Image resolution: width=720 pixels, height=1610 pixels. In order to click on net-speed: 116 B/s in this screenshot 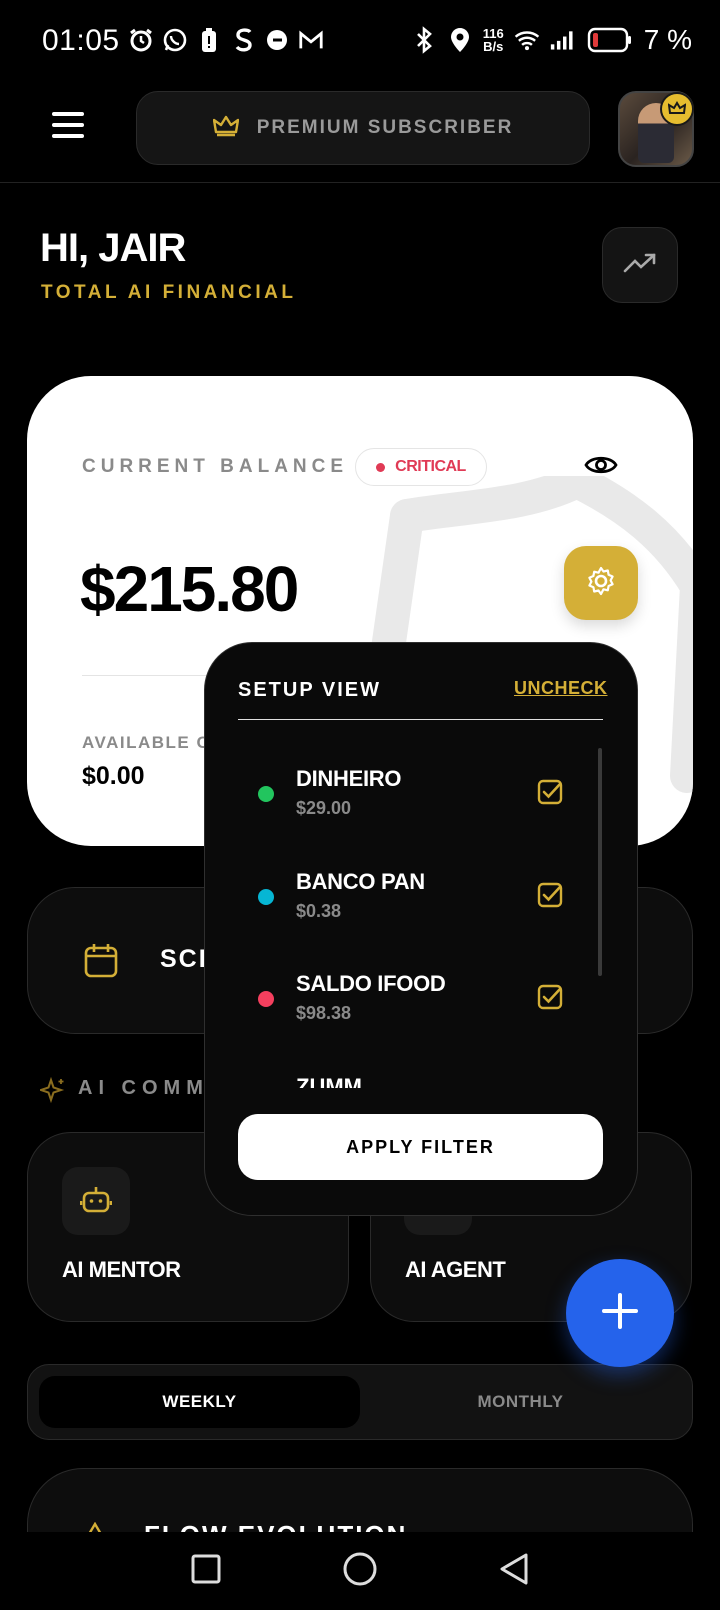, I will do `click(493, 40)`.